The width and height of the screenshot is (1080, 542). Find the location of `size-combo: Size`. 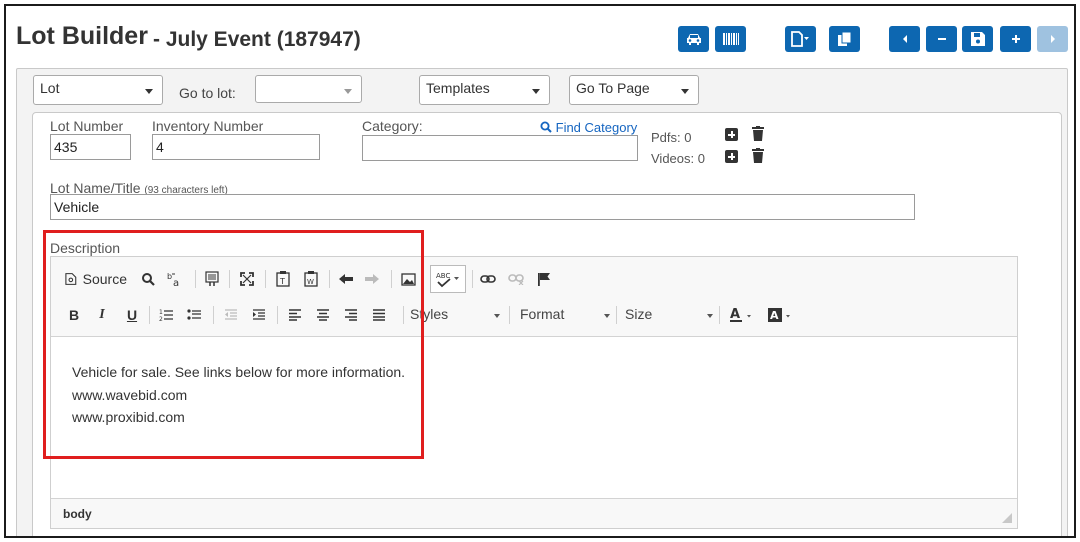

size-combo: Size is located at coordinates (669, 317).